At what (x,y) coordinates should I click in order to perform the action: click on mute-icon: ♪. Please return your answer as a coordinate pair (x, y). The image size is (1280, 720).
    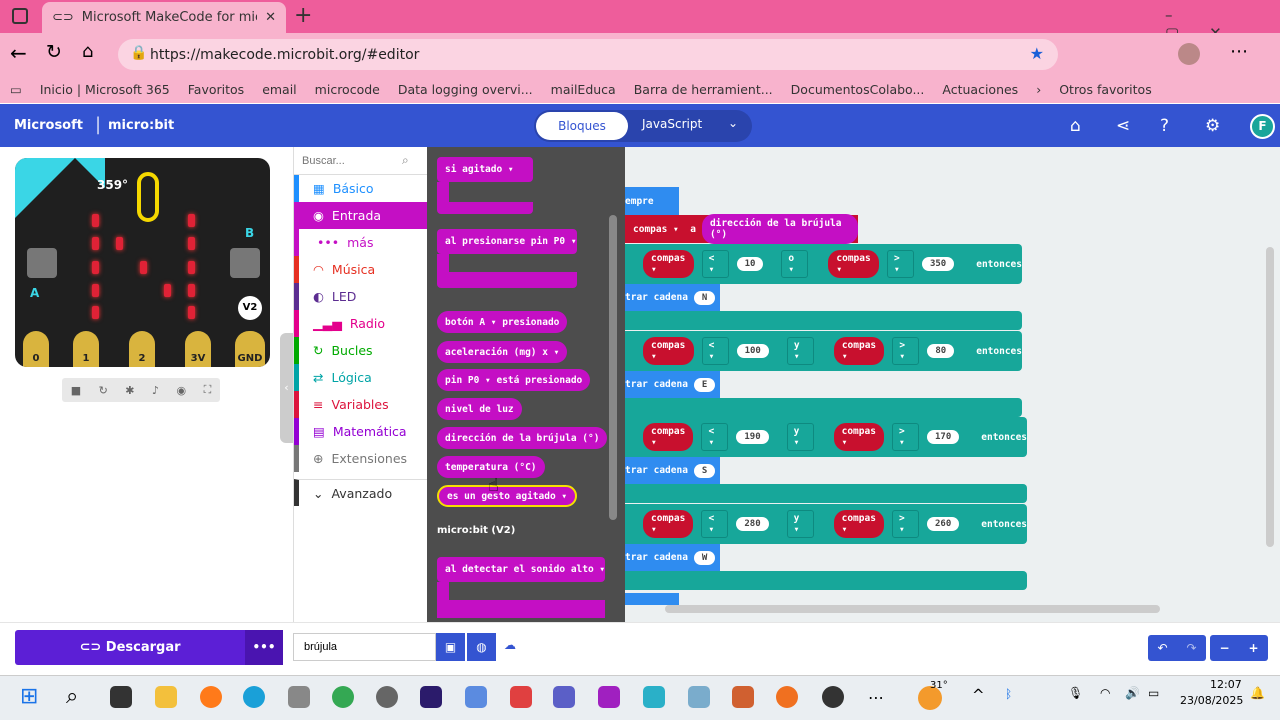
    Looking at the image, I should click on (155, 390).